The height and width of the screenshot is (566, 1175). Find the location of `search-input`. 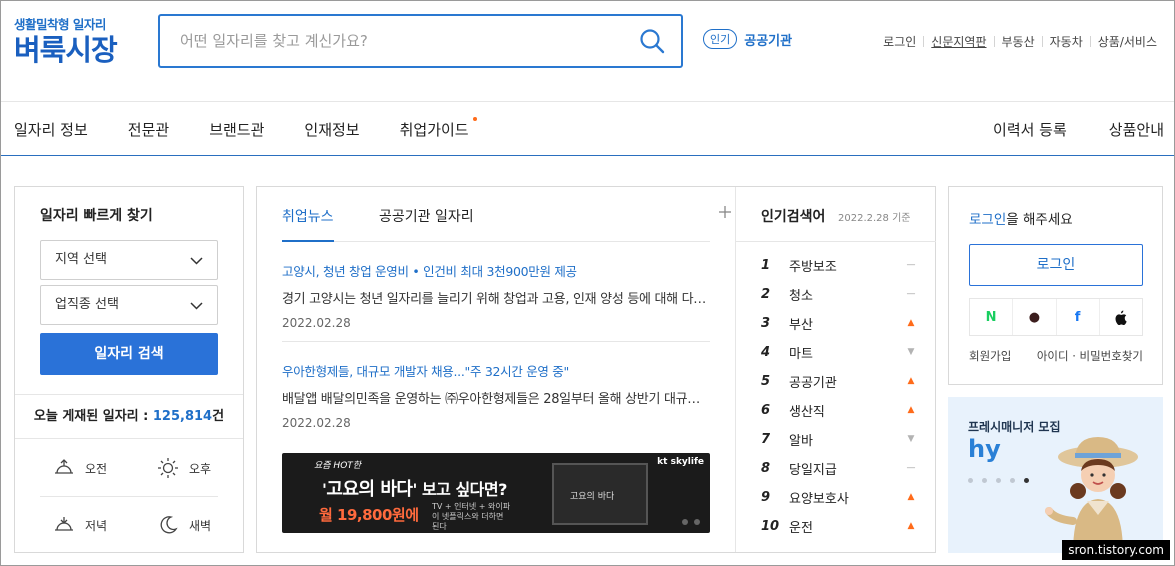

search-input is located at coordinates (390, 41).